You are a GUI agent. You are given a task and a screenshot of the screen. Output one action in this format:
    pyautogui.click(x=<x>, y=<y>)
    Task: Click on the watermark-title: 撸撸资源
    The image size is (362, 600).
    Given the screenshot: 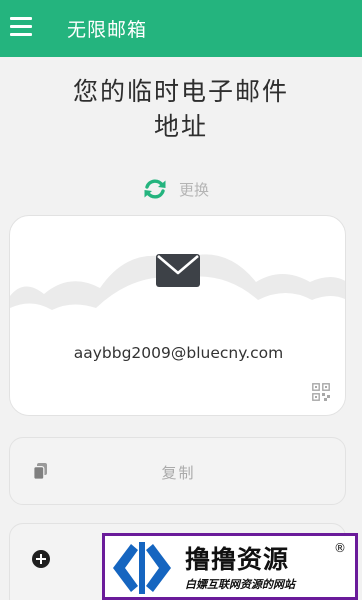 What is the action you would take?
    pyautogui.click(x=237, y=559)
    